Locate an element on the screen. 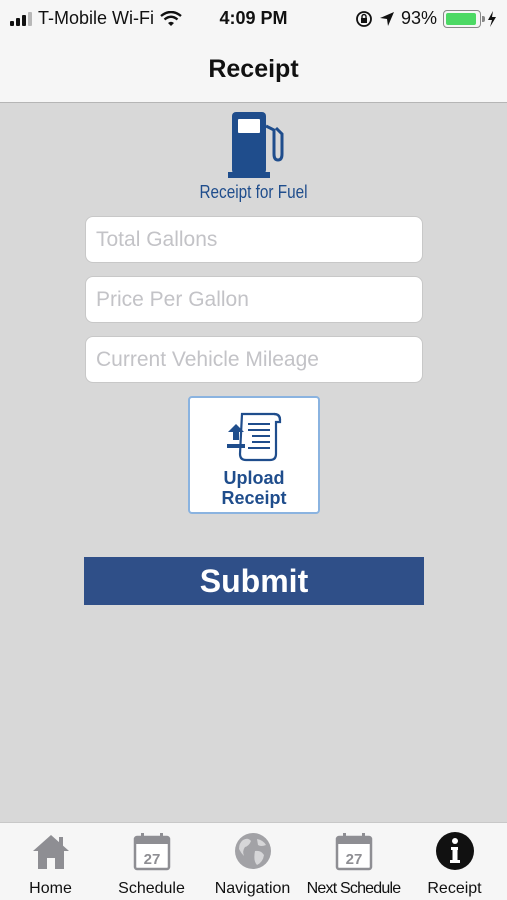 The width and height of the screenshot is (507, 900). orientation-lock-icon is located at coordinates (364, 18).